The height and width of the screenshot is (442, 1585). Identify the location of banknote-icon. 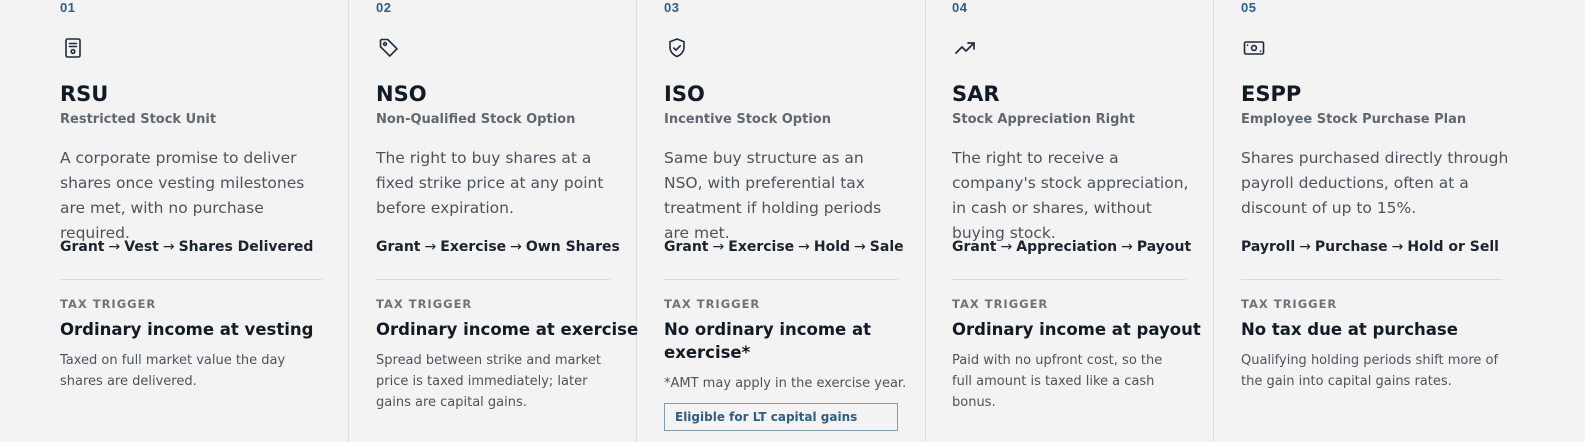
(1254, 48).